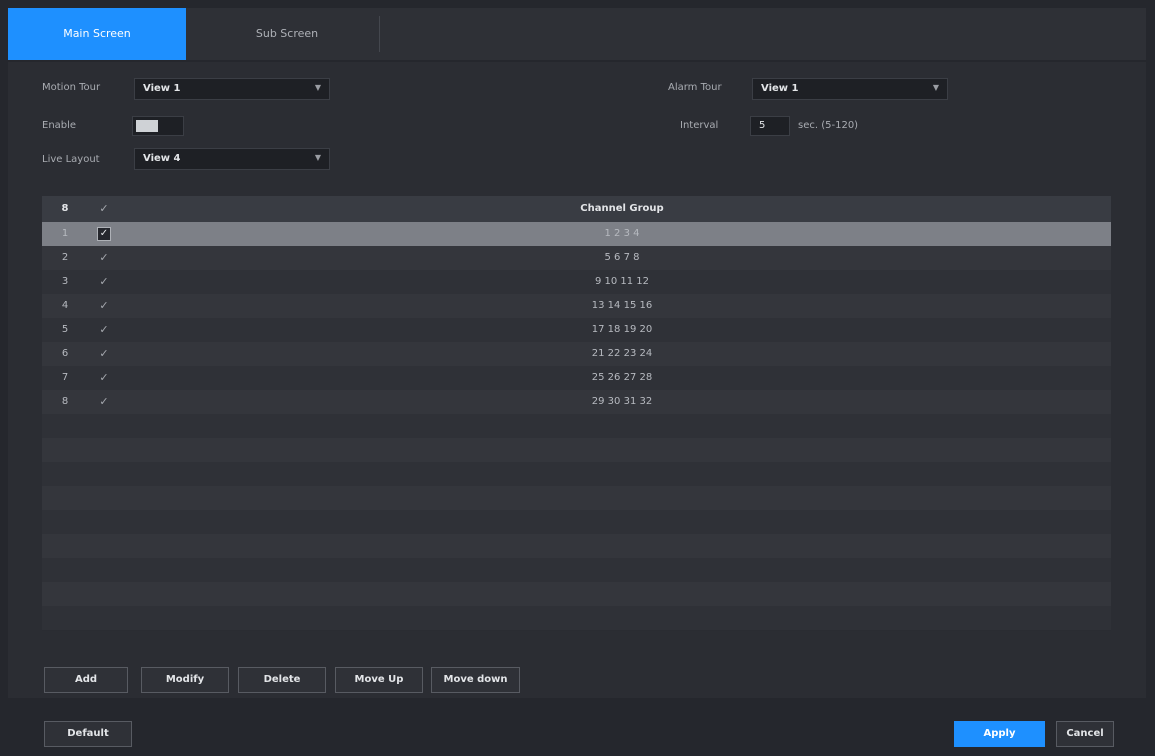  I want to click on add-button: Add, so click(86, 680).